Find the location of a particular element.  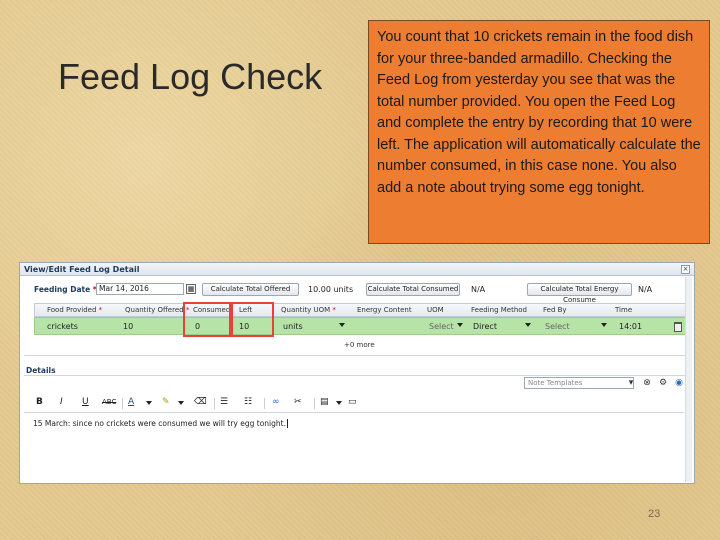

numbered-list-button: ☷ is located at coordinates (248, 402).